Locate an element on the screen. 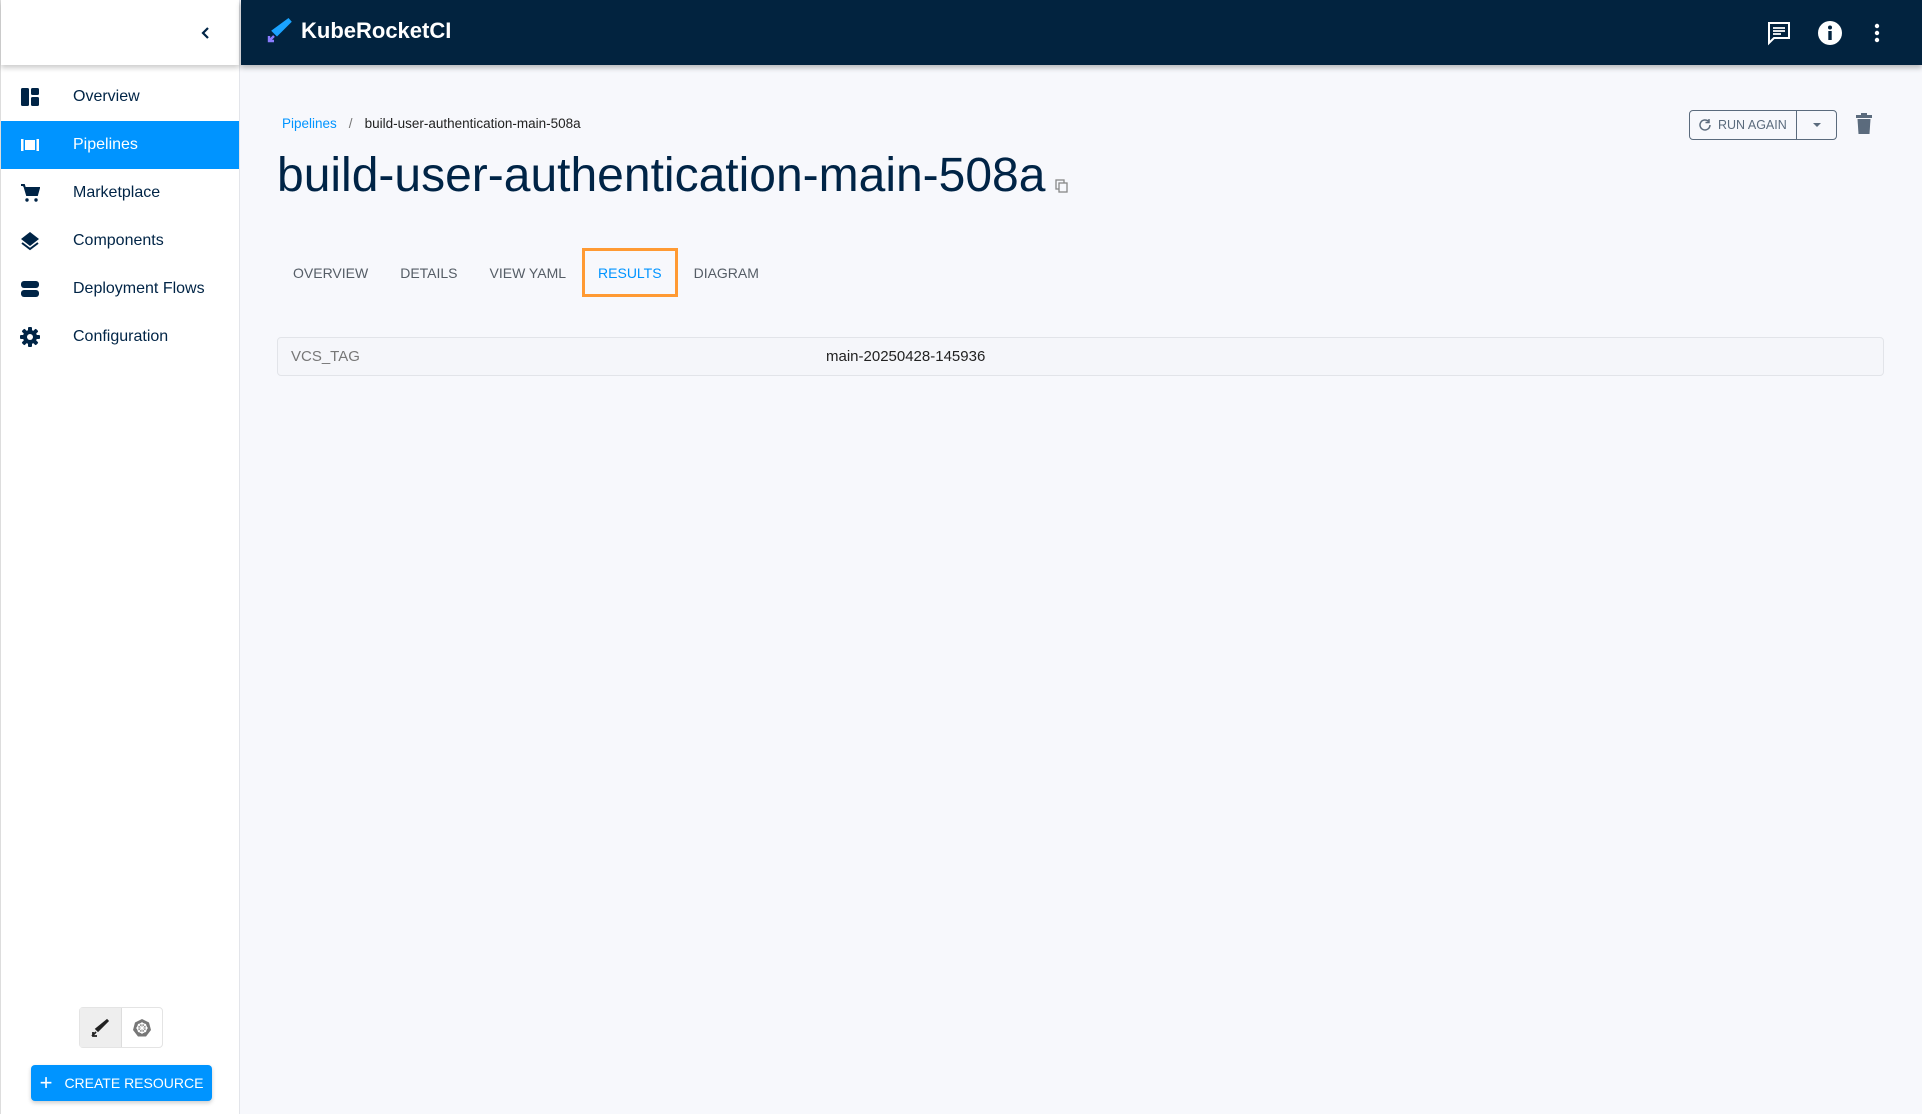 This screenshot has height=1114, width=1922. rocket-mode-button is located at coordinates (101, 1027).